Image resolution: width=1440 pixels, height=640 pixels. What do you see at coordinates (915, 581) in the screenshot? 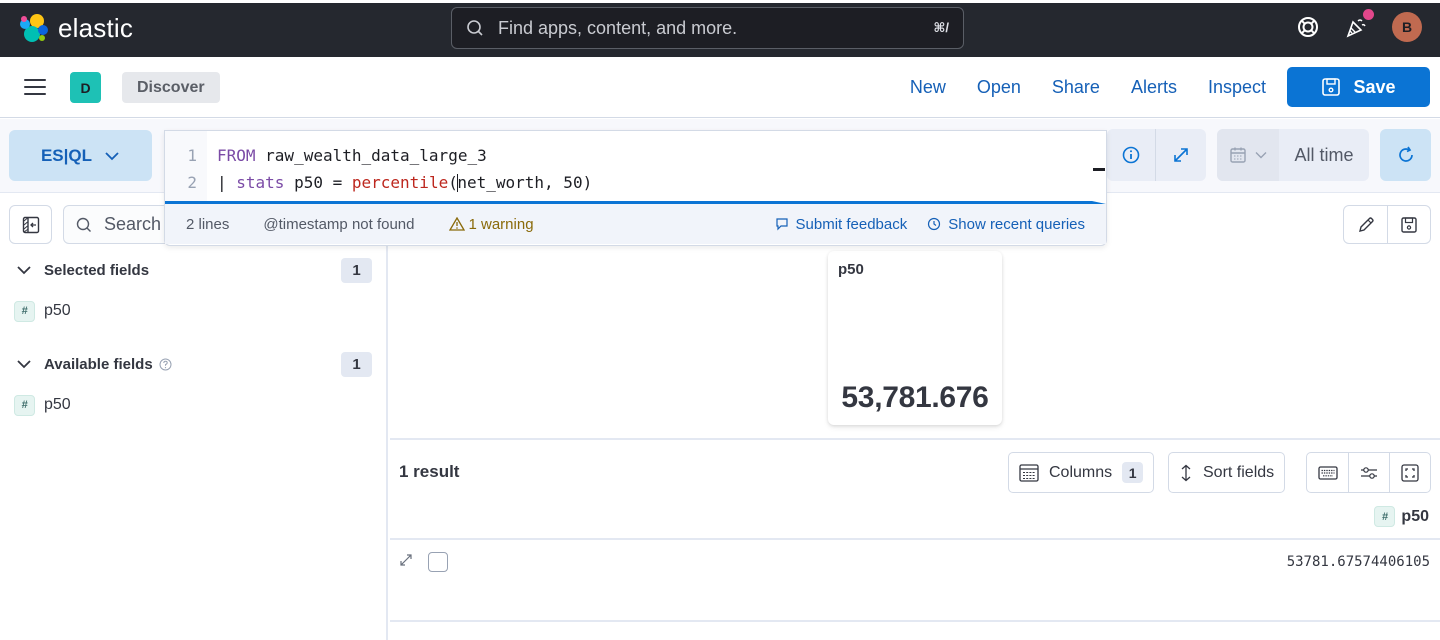
I see `table-row: 53781.67574406105` at bounding box center [915, 581].